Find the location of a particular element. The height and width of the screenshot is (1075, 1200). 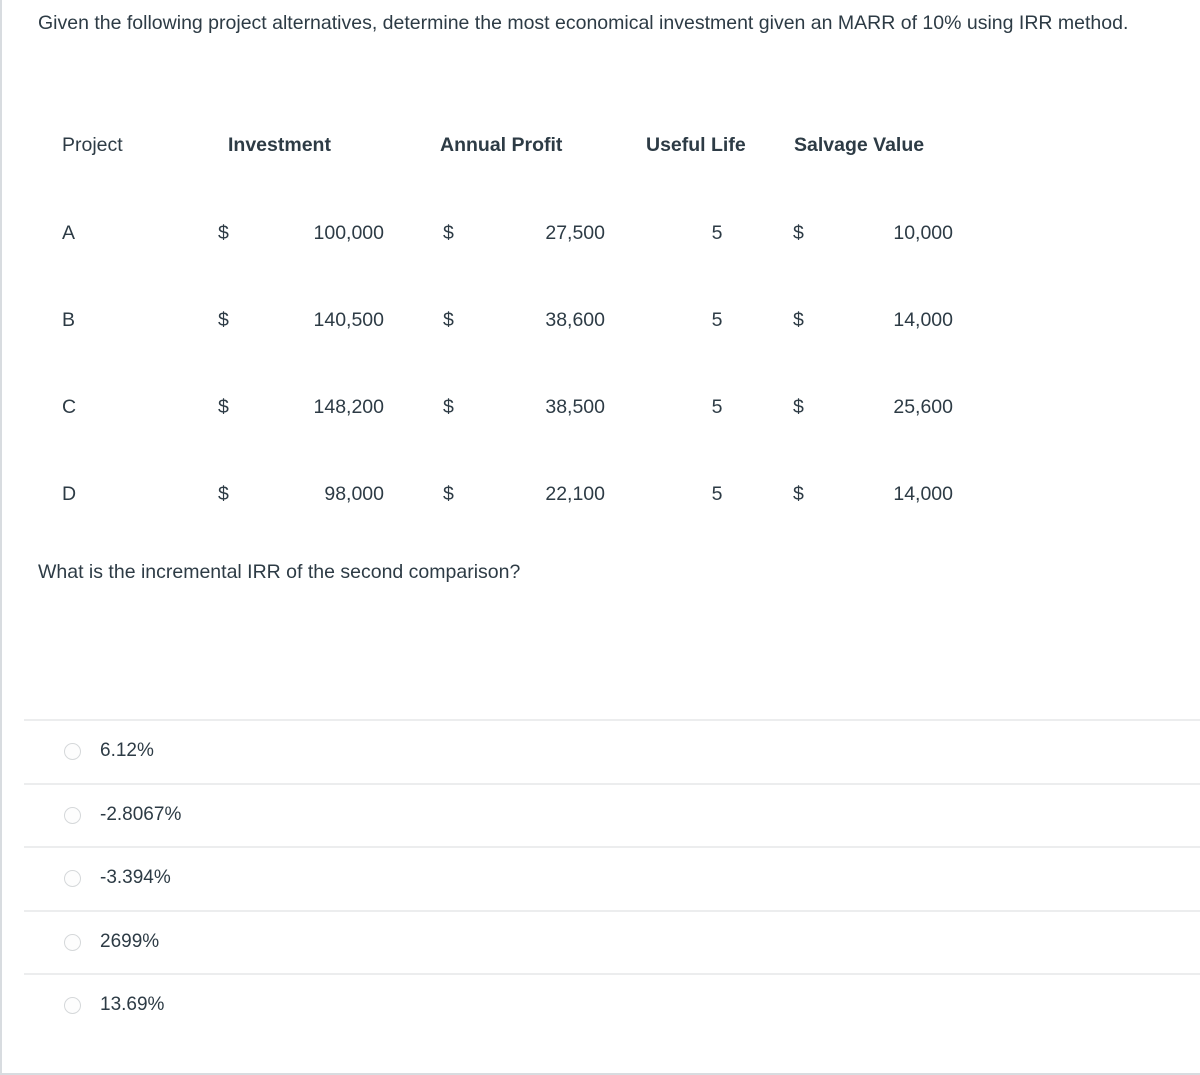

cell-project: B is located at coordinates (69, 320).